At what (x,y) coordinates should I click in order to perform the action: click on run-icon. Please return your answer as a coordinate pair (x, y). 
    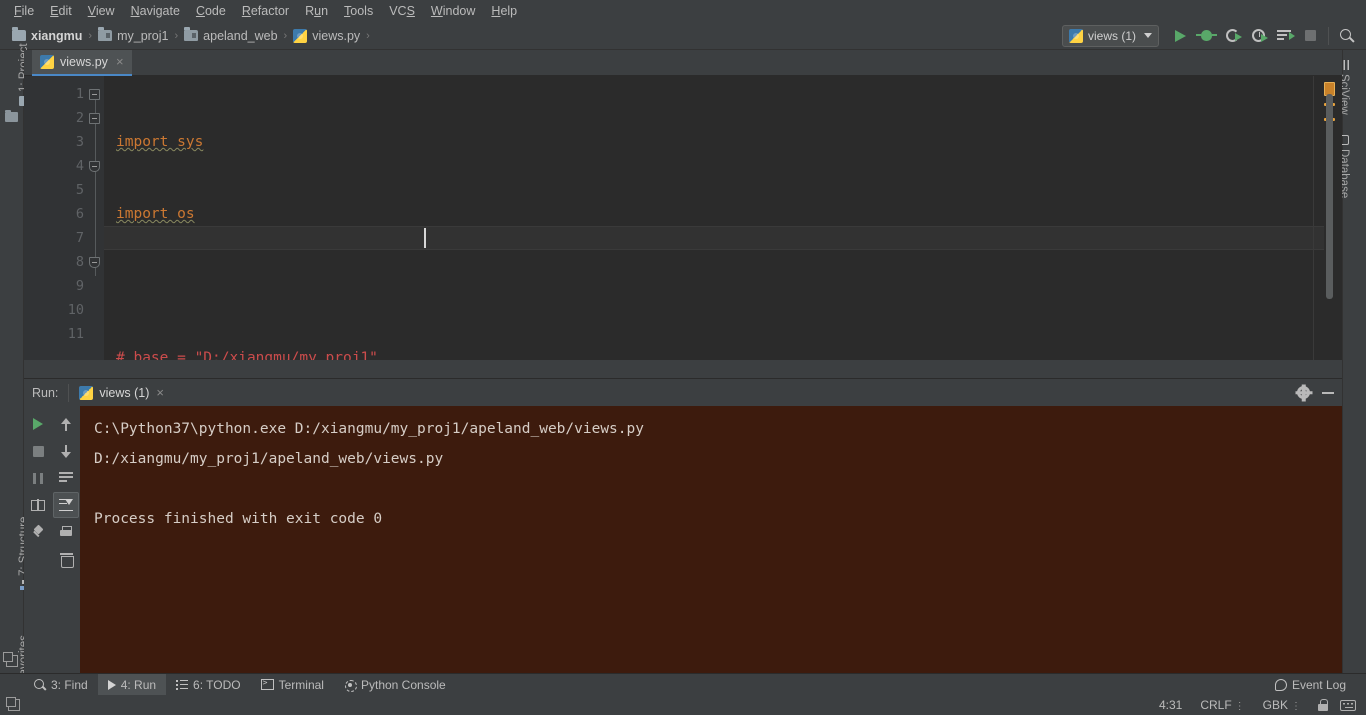
    Looking at the image, I should click on (111, 684).